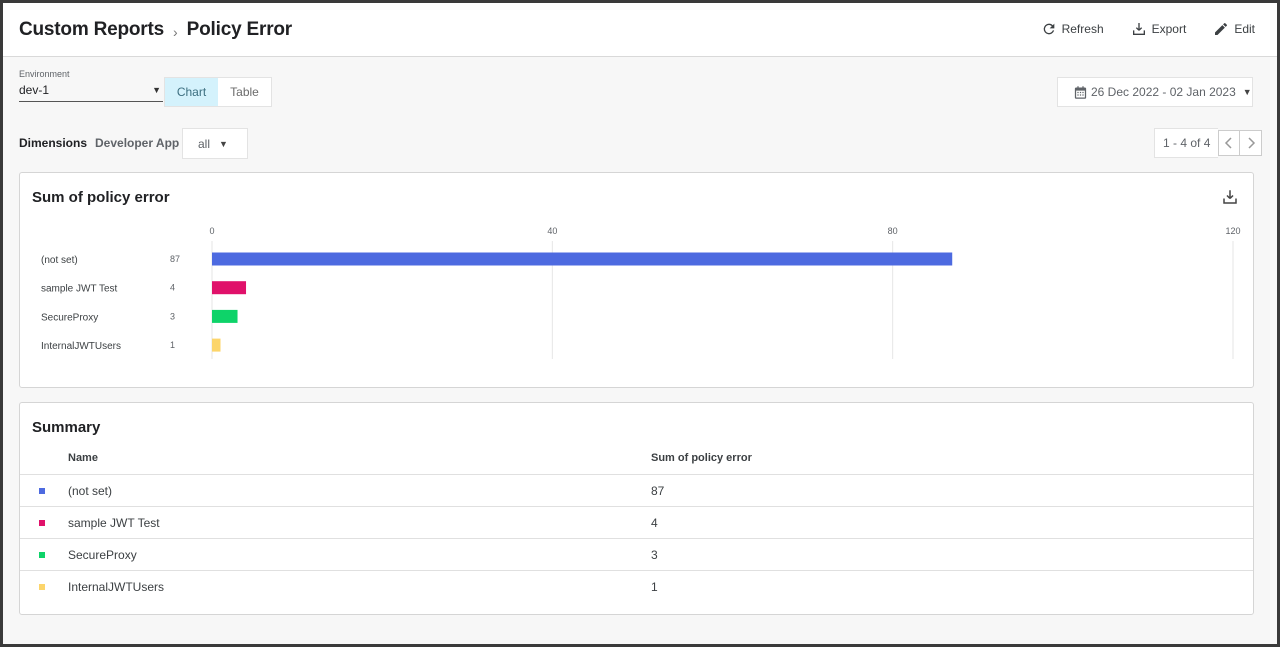 This screenshot has height=647, width=1280. Describe the element at coordinates (191, 92) in the screenshot. I see `chart-view-button: Chart` at that location.